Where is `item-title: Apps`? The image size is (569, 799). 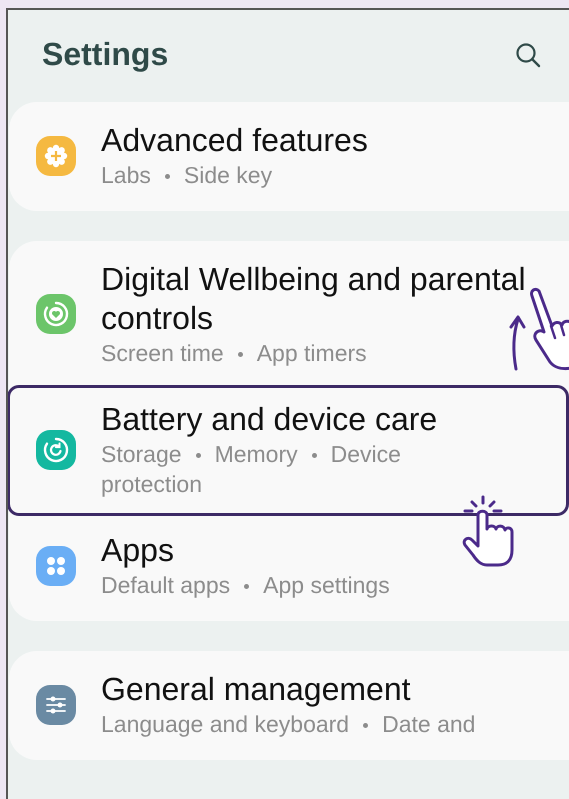 item-title: Apps is located at coordinates (138, 550).